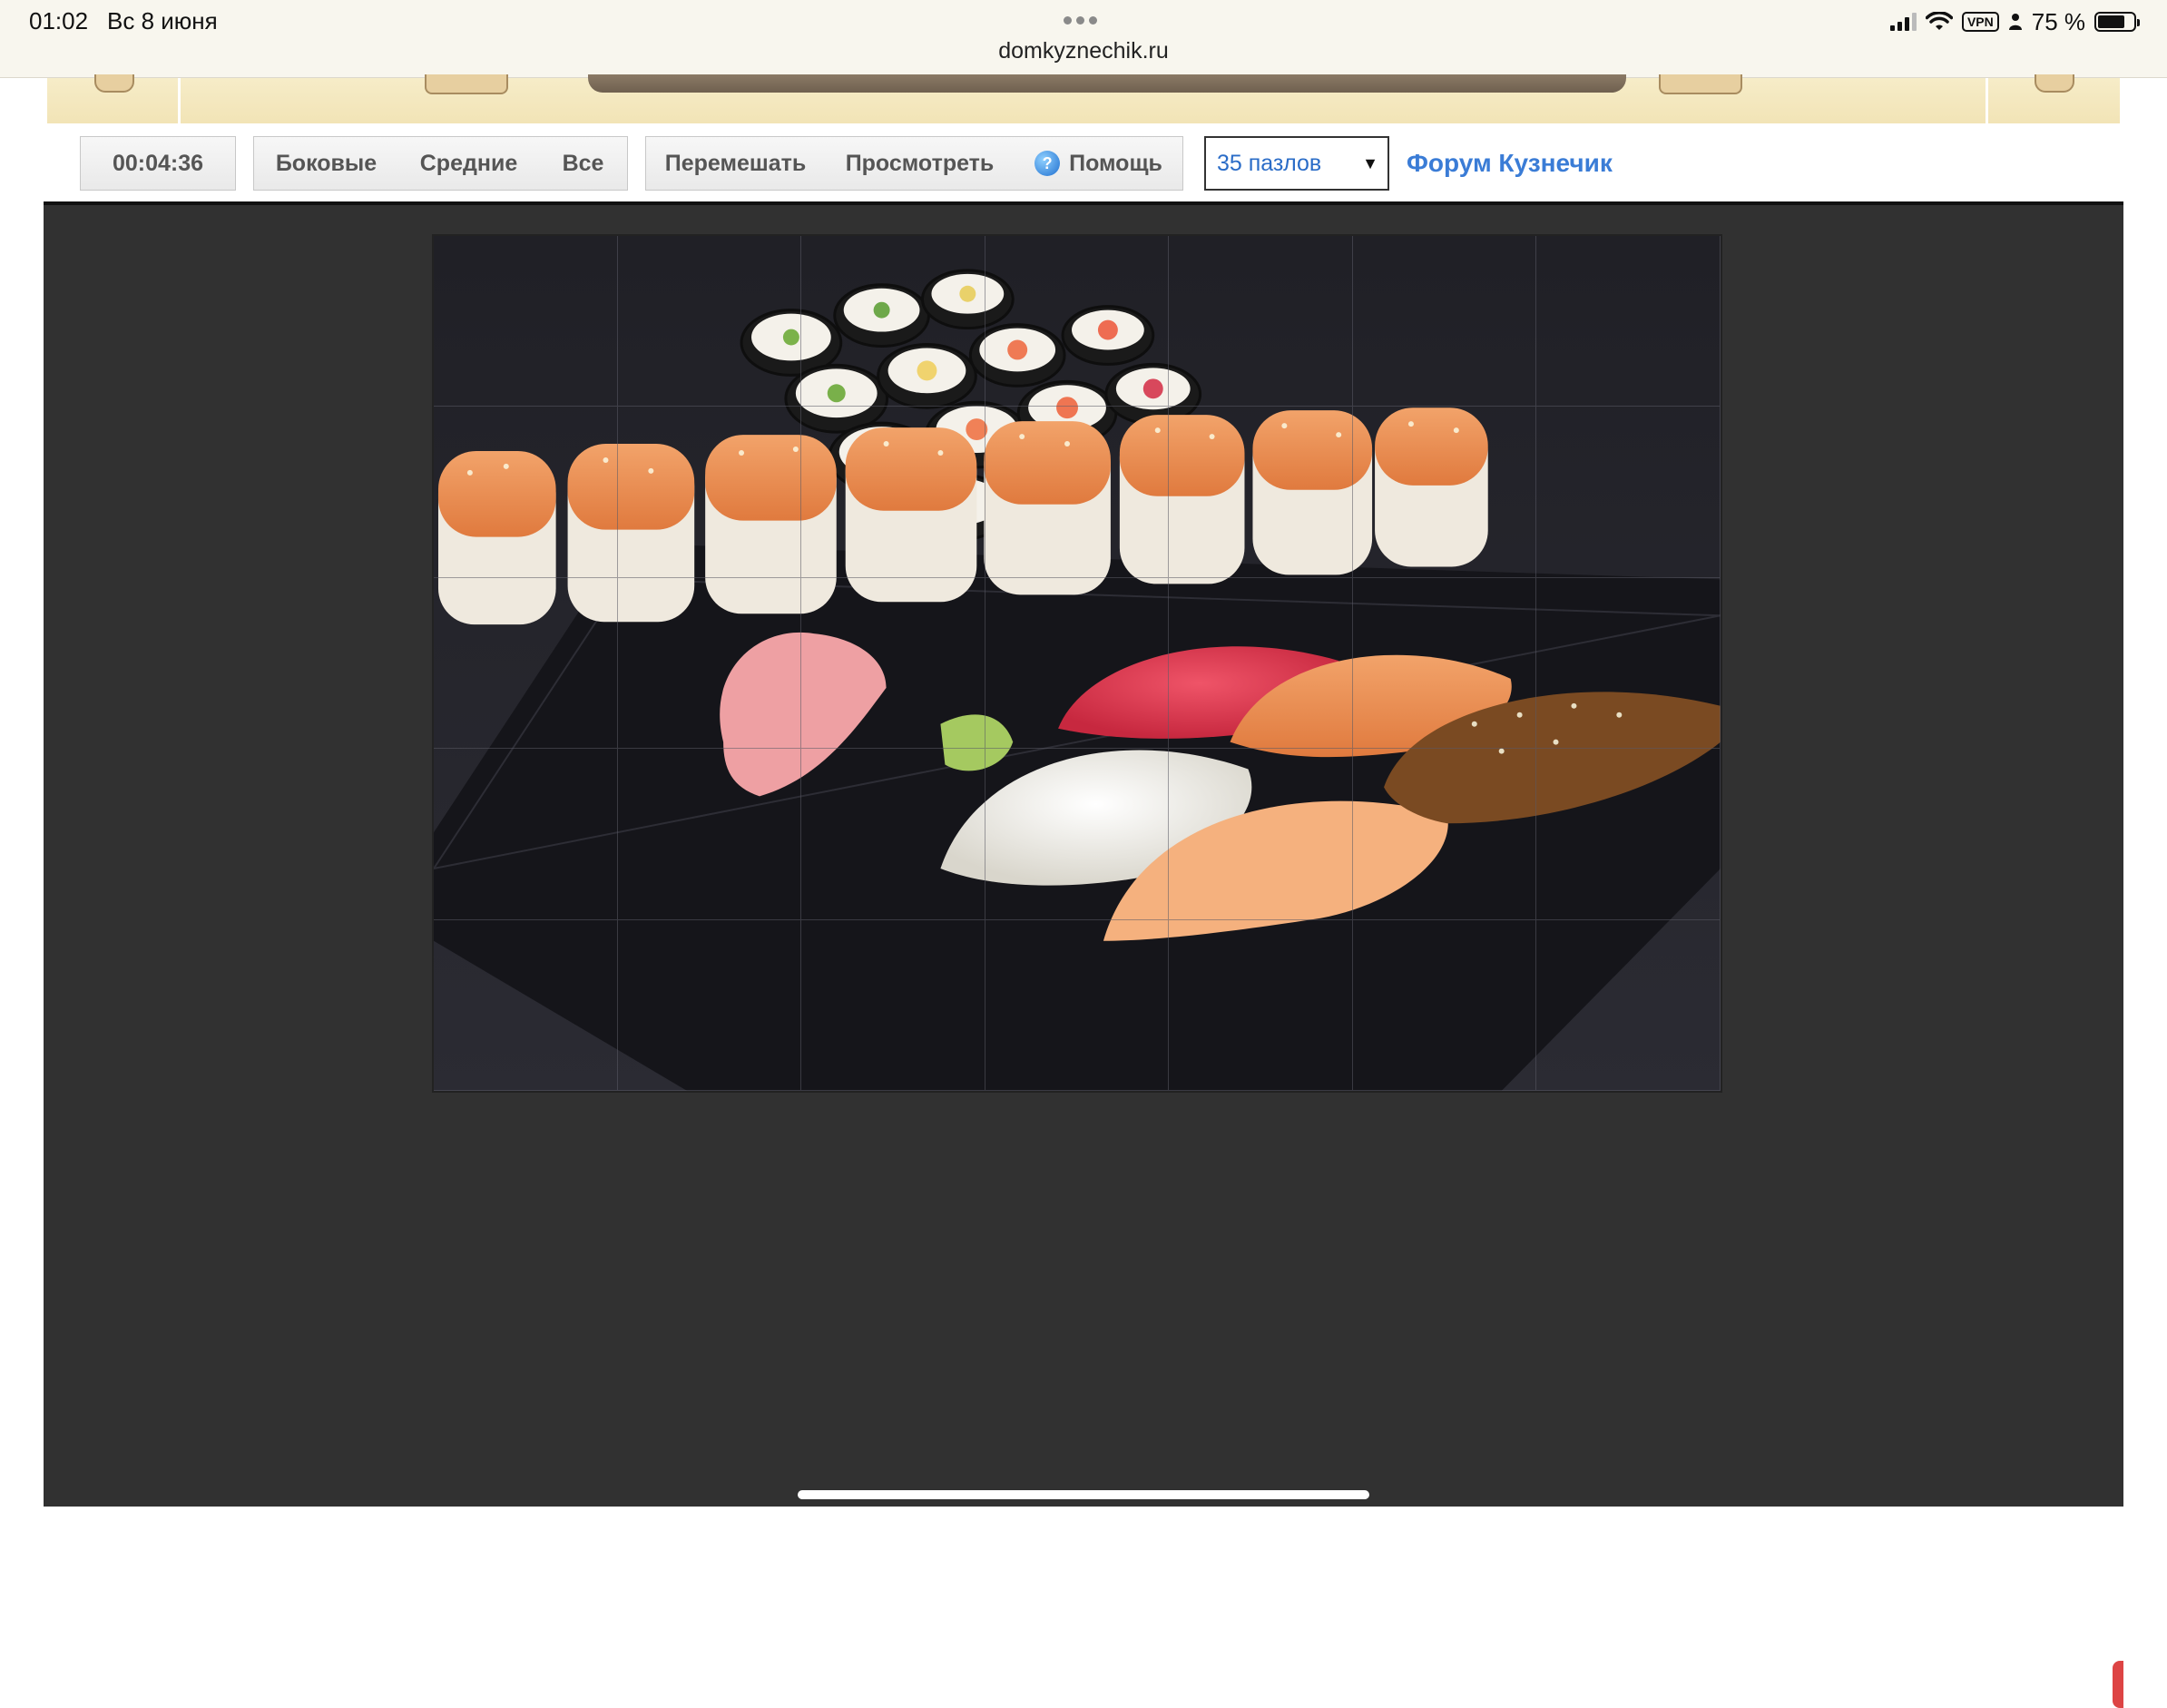  I want to click on shuffle-button: Перемешать, so click(735, 163).